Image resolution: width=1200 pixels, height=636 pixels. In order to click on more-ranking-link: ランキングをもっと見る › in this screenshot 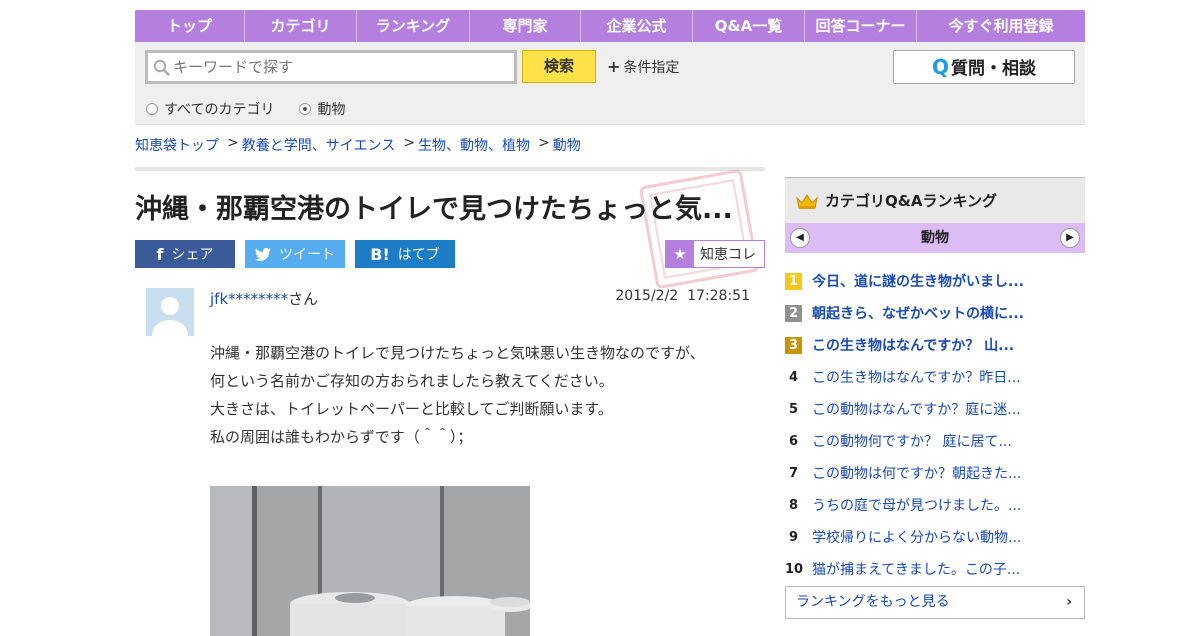, I will do `click(935, 602)`.